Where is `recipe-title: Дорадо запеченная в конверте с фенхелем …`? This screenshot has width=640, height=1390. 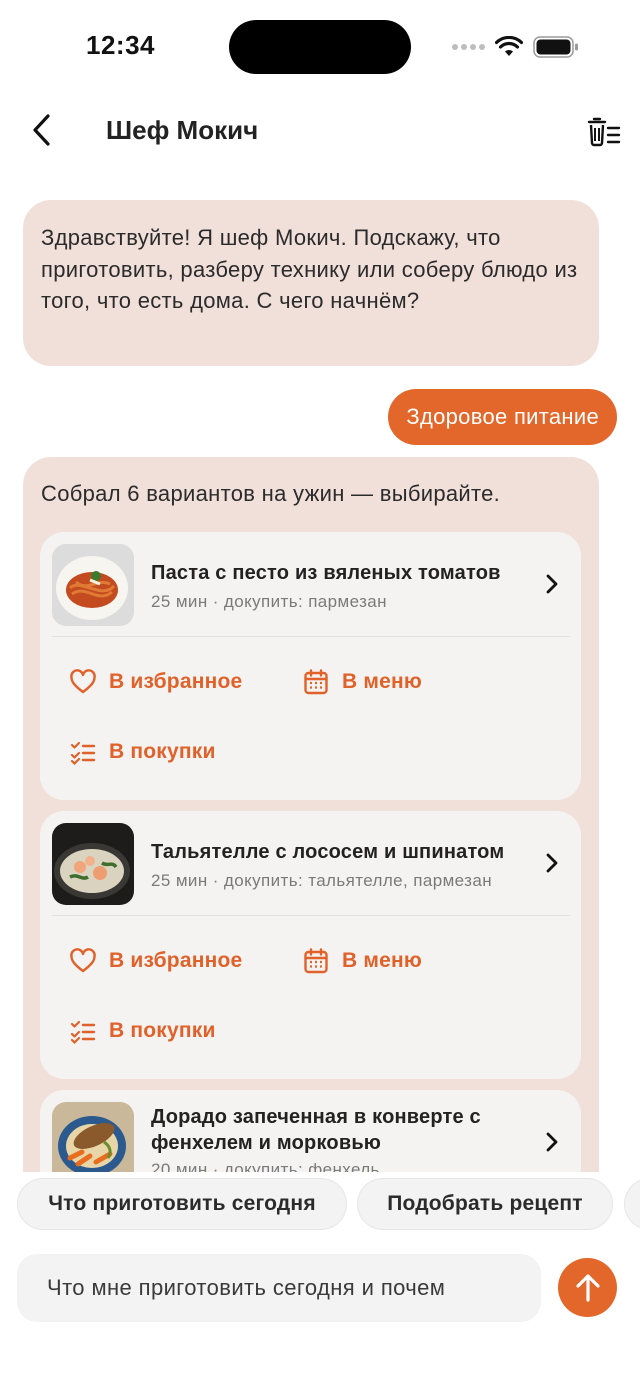 recipe-title: Дорадо запеченная в конверте с фенхелем … is located at coordinates (346, 1130).